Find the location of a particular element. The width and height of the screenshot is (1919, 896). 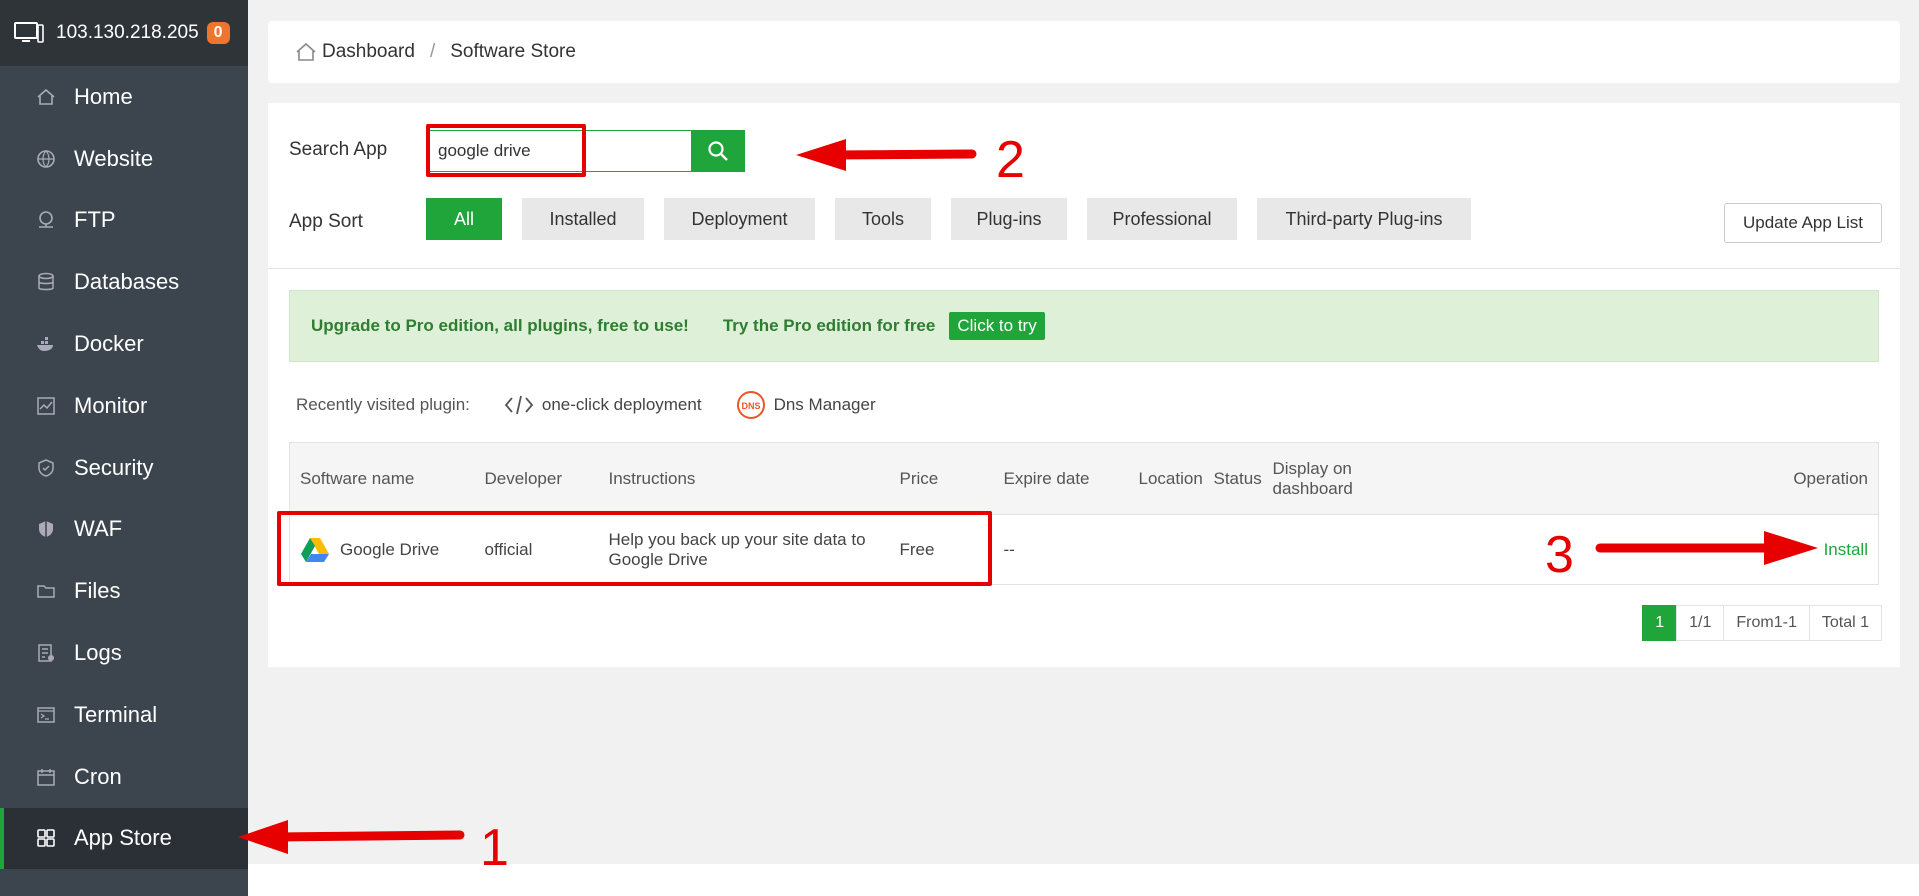

sort-label: App Sort is located at coordinates (326, 221).